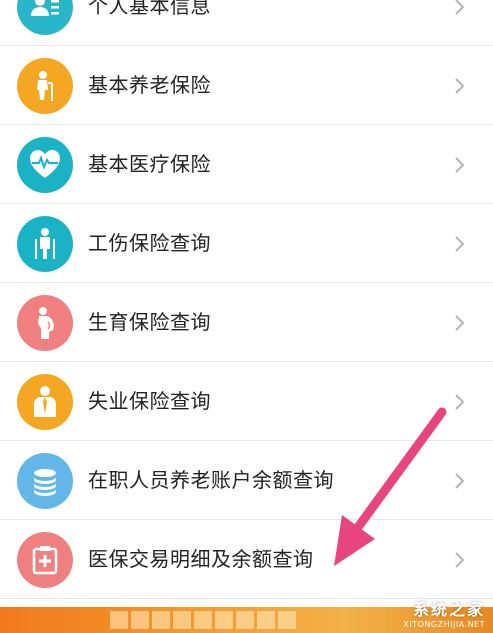 Image resolution: width=493 pixels, height=633 pixels. What do you see at coordinates (201, 559) in the screenshot?
I see `menu-item-label: 医保交易明细及余额查询` at bounding box center [201, 559].